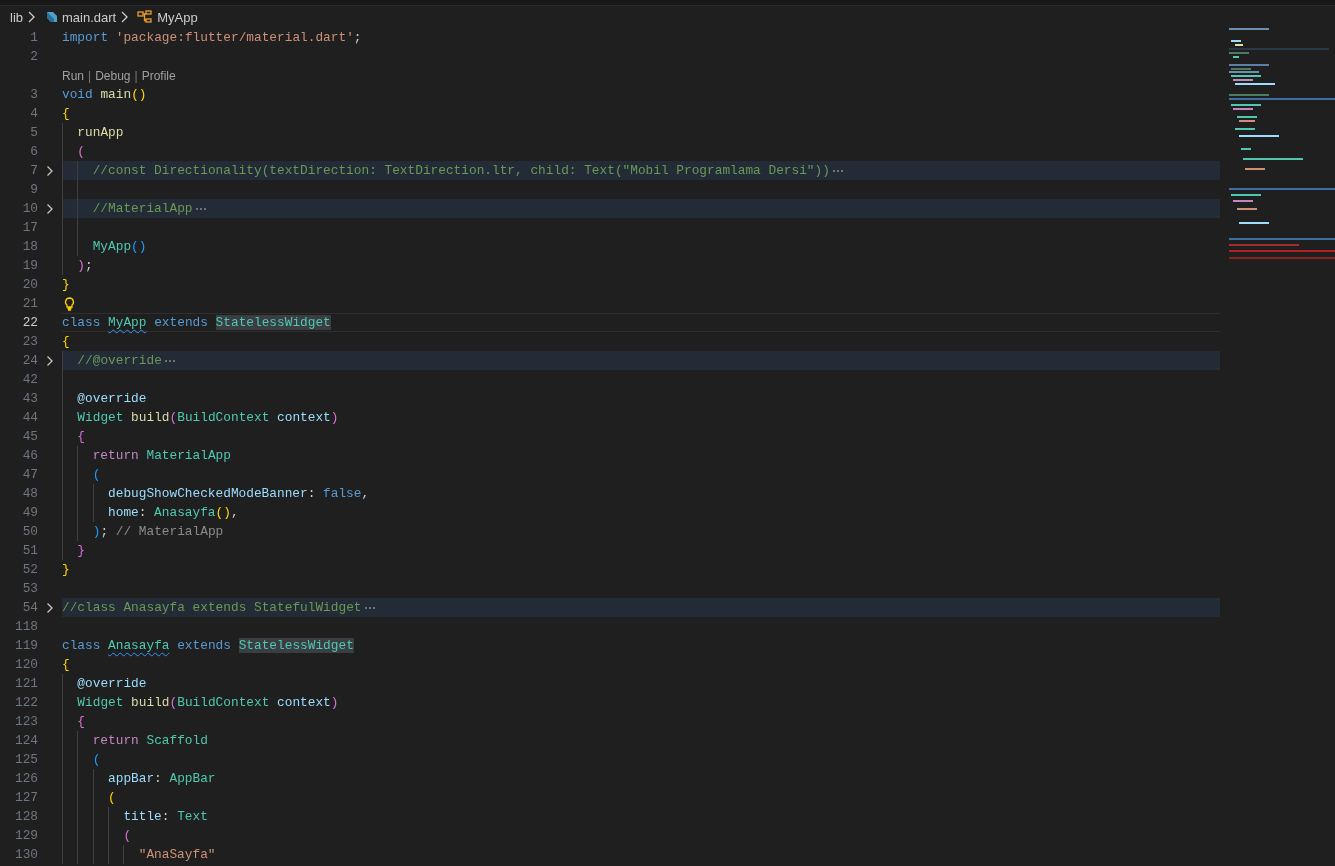 The width and height of the screenshot is (1335, 866). What do you see at coordinates (119, 247) in the screenshot?
I see `code-line: MyApp()` at bounding box center [119, 247].